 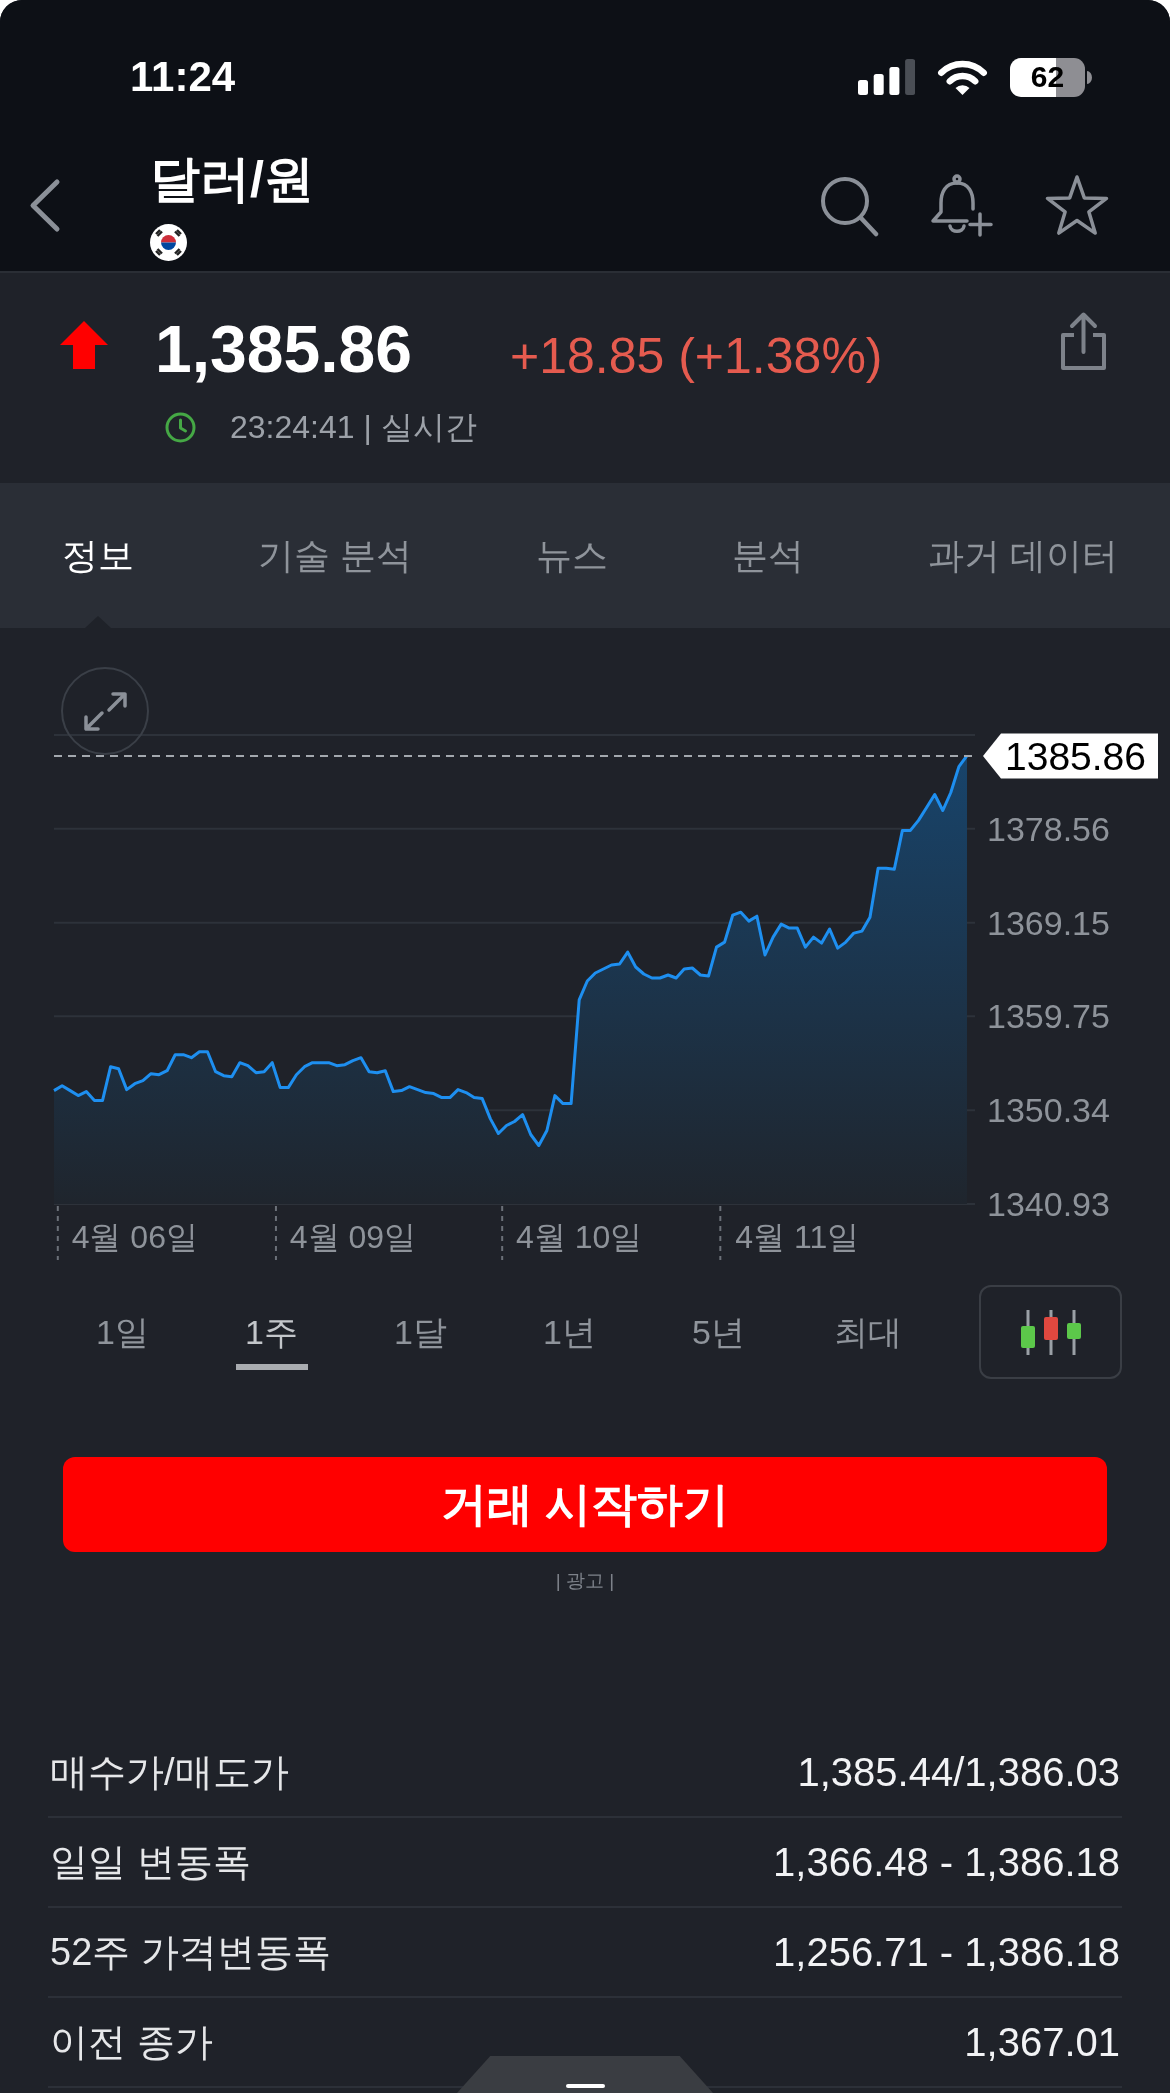 What do you see at coordinates (1048, 1110) in the screenshot?
I see `y-axis-label: 1350.34` at bounding box center [1048, 1110].